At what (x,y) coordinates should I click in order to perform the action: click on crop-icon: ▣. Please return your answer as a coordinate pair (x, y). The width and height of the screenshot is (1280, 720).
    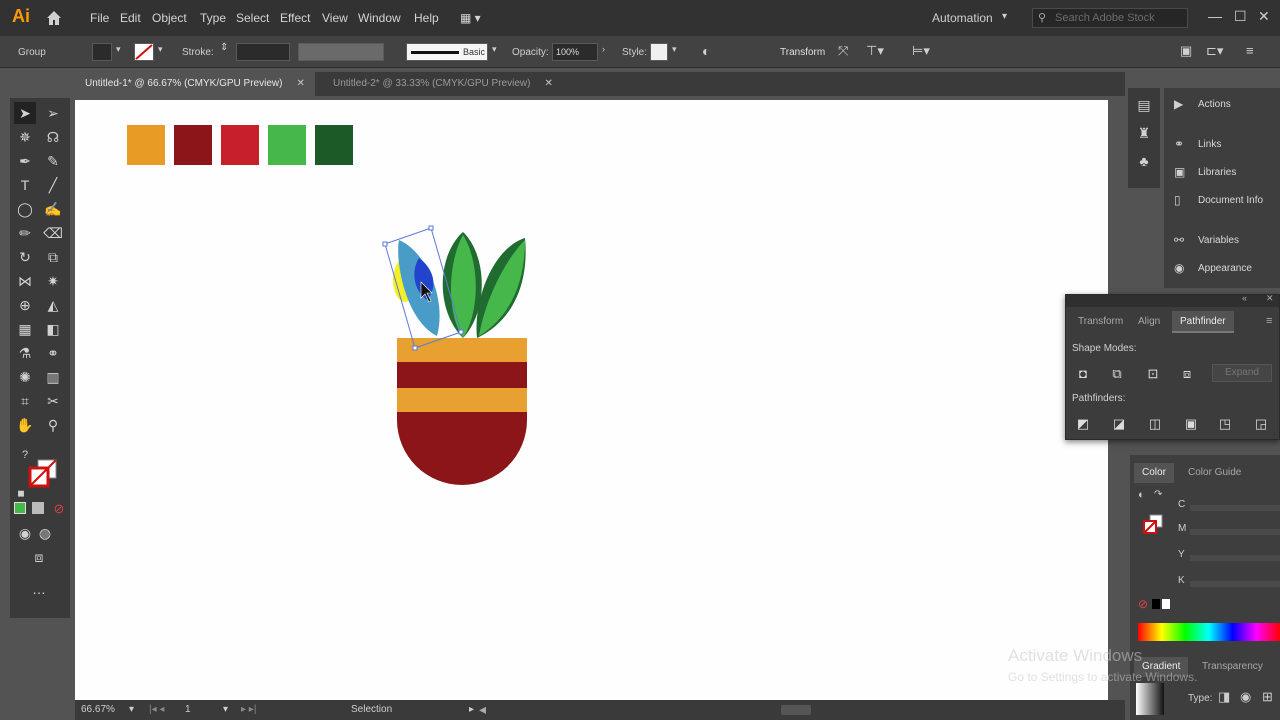
    Looking at the image, I should click on (1191, 424).